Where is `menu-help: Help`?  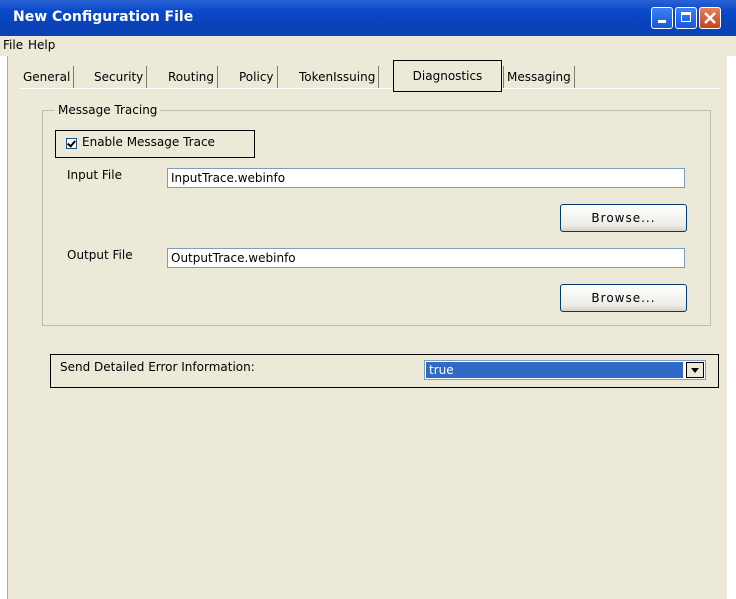 menu-help: Help is located at coordinates (41, 45).